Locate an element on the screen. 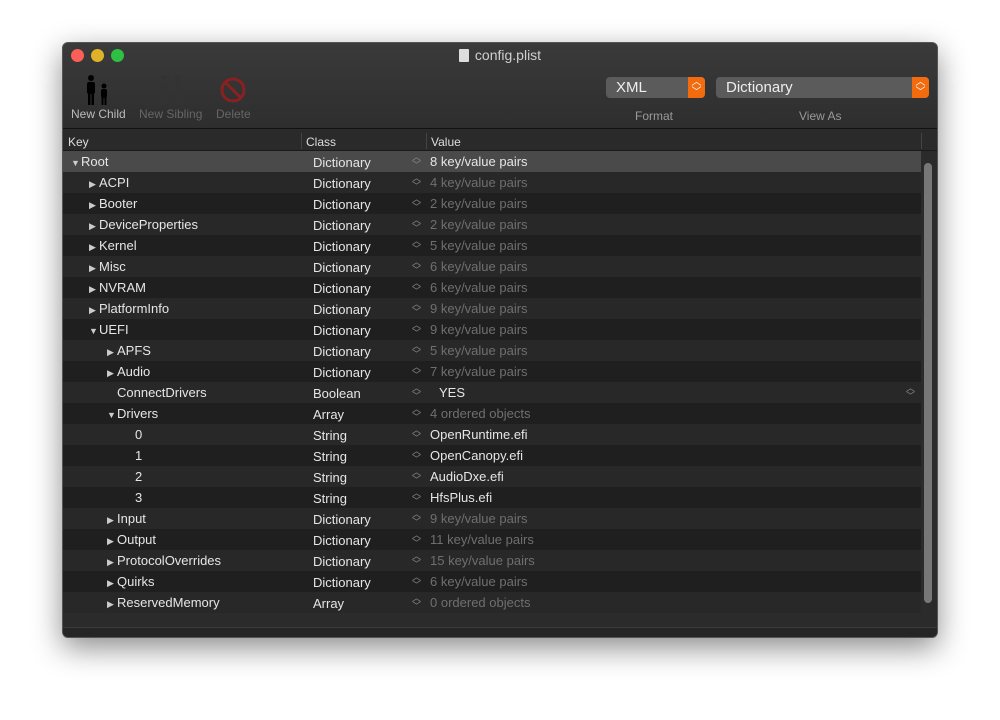  table-row: ▶ Input Dictionary ︿ ﹀ 9 key/value pairs is located at coordinates (492, 518).